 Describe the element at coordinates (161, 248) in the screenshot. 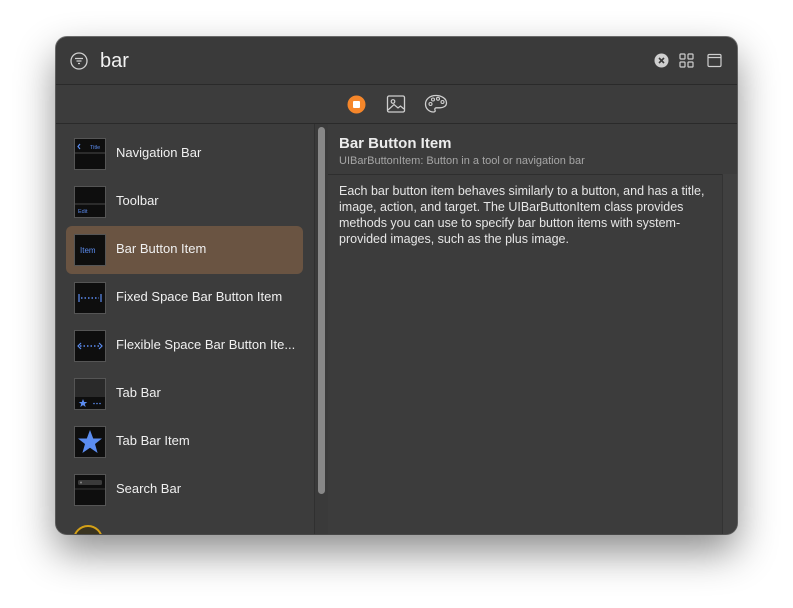

I see `list-item-label: Bar Button Item` at that location.